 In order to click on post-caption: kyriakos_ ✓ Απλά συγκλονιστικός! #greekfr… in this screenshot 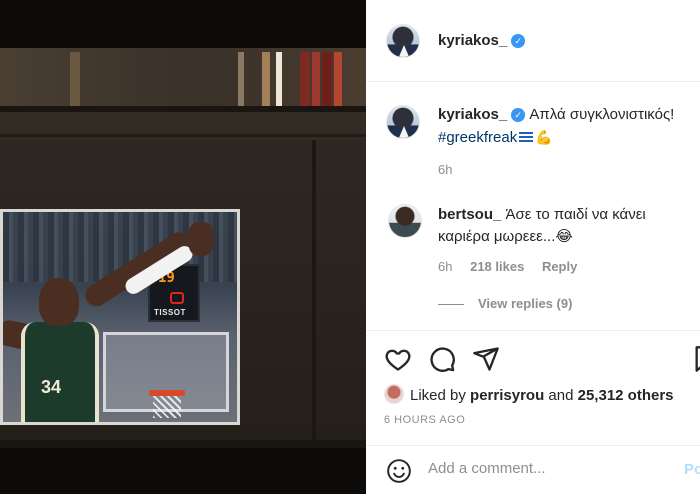, I will do `click(568, 126)`.